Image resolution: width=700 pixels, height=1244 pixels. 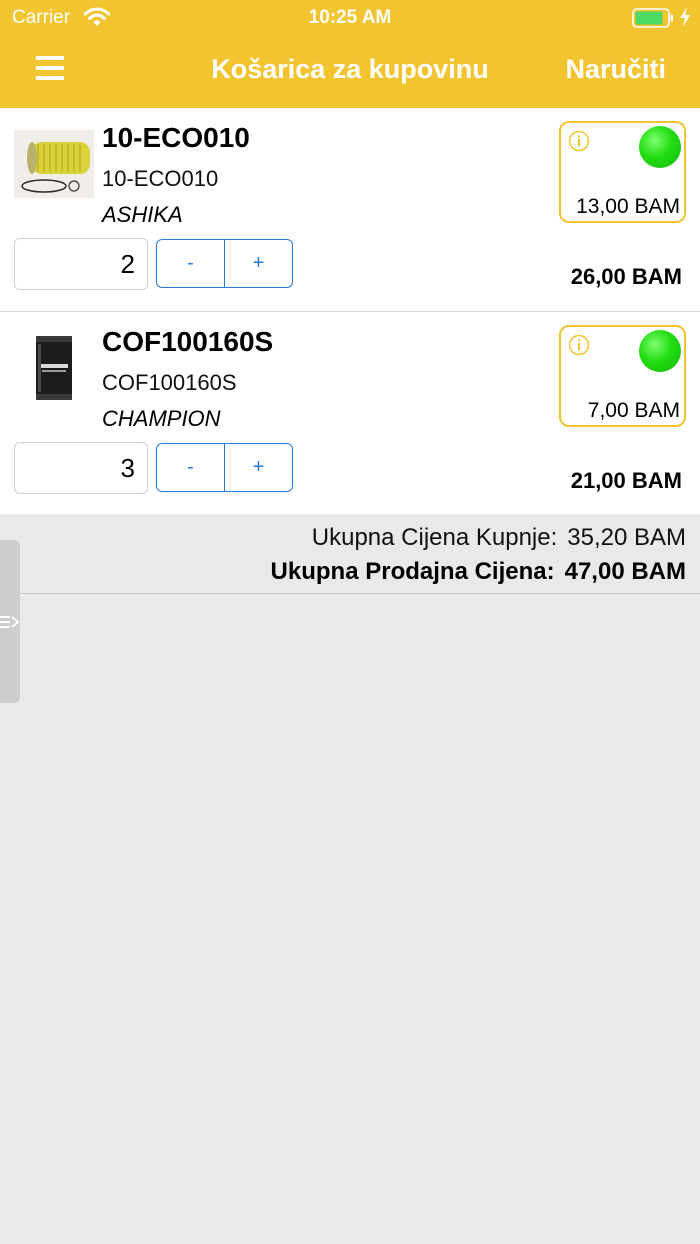 What do you see at coordinates (615, 69) in the screenshot?
I see `order-button: Naručiti` at bounding box center [615, 69].